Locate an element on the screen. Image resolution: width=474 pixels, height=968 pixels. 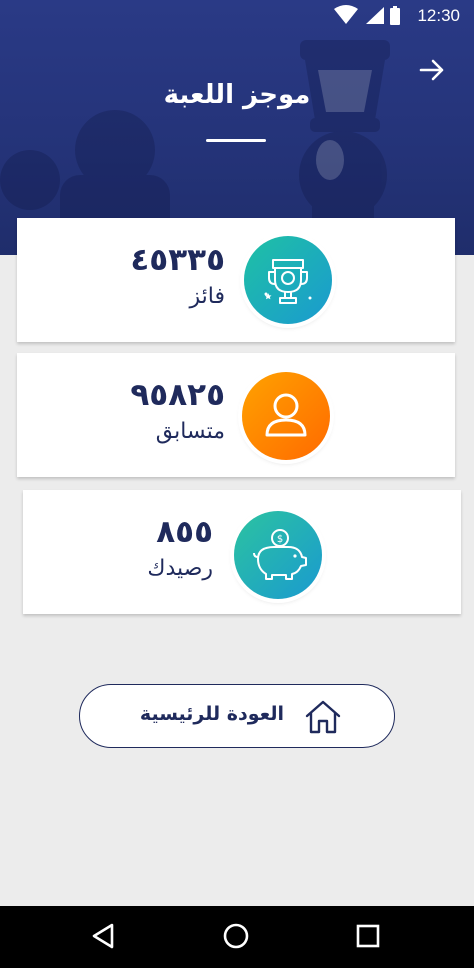
square-recents-icon is located at coordinates (368, 936).